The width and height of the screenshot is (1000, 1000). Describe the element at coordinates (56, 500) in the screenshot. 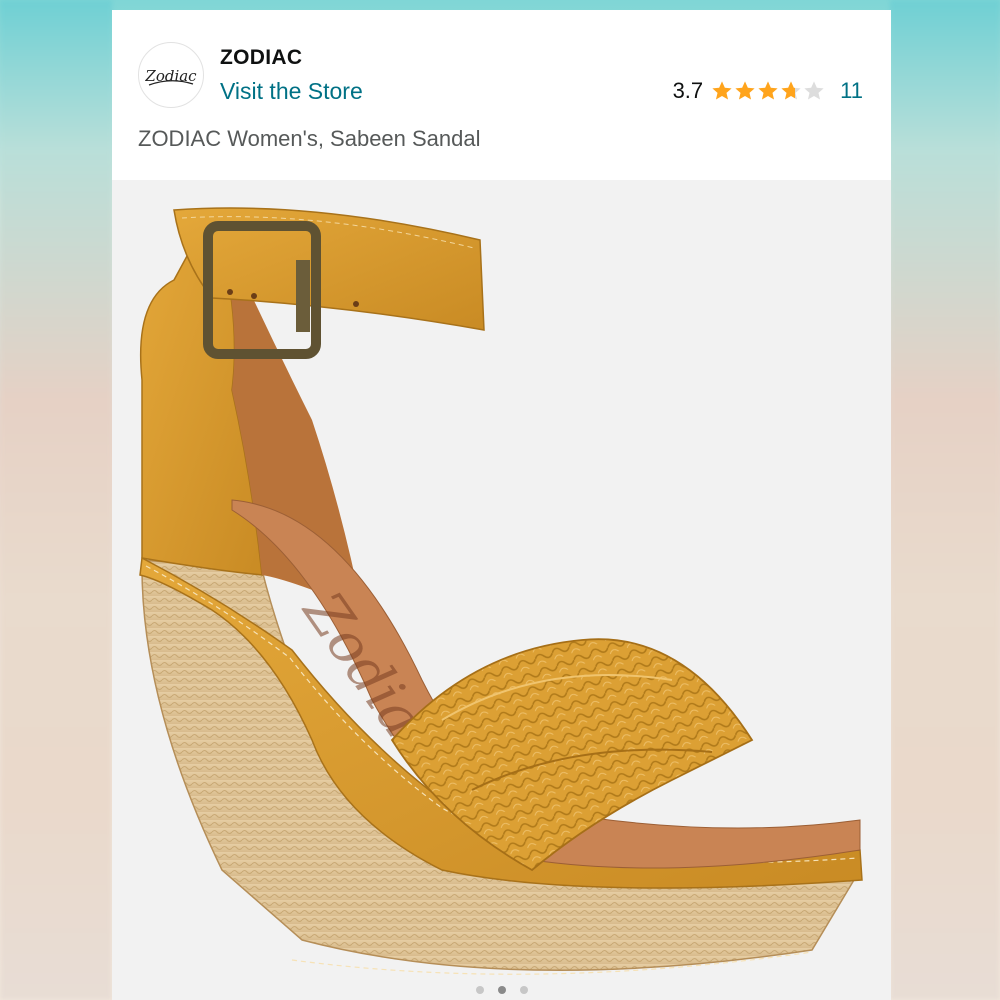

I see `blurred-background-left` at that location.